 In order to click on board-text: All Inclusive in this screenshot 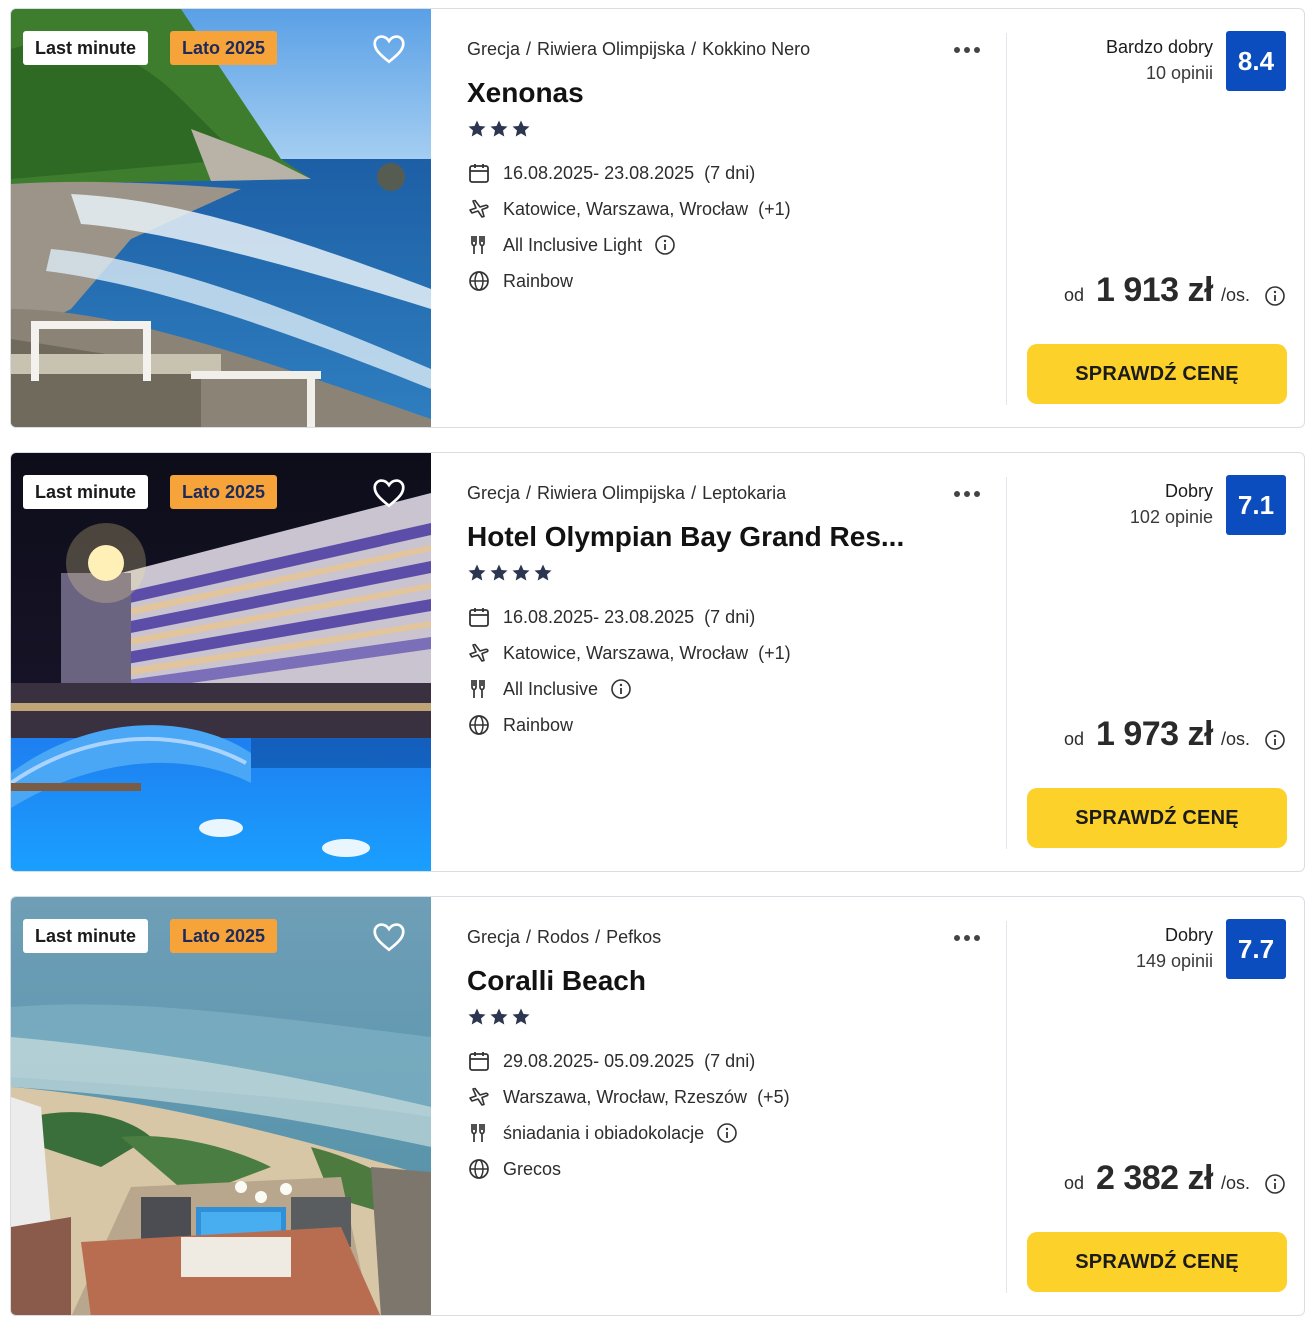, I will do `click(551, 688)`.